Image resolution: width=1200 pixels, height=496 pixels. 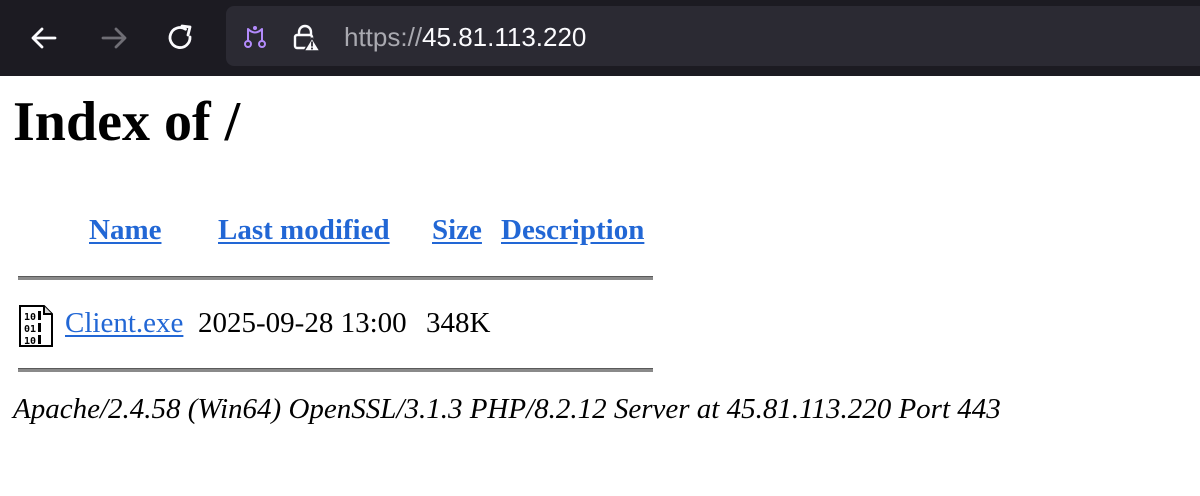 I want to click on page-title: Index of /, so click(x=127, y=122).